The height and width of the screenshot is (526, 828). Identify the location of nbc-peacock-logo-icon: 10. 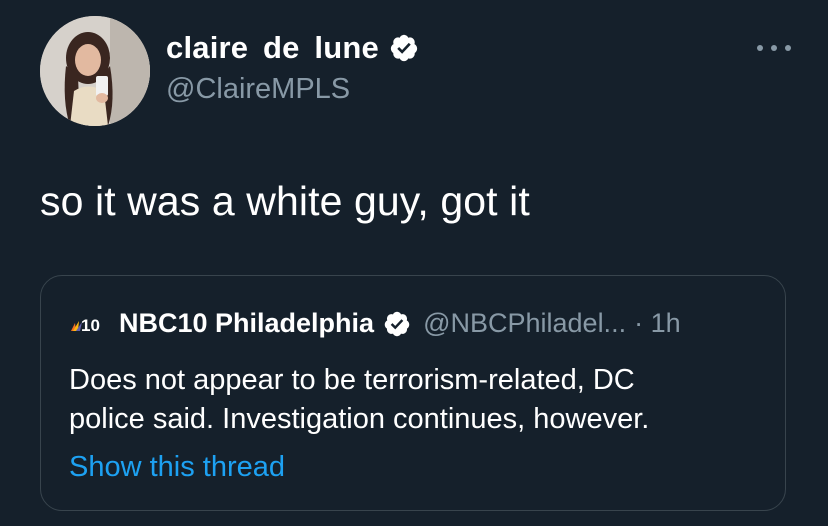
(85, 325).